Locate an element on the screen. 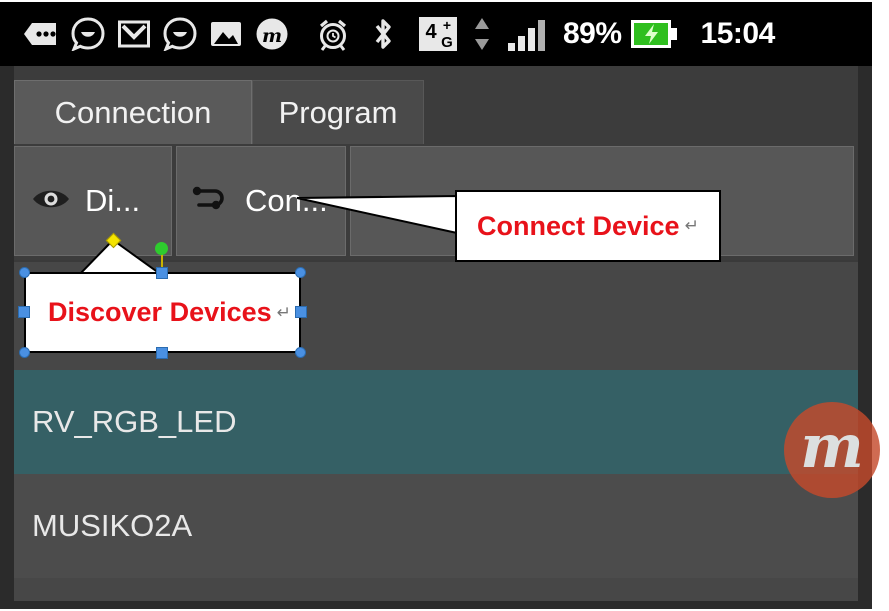 This screenshot has width=889, height=611. selection-handle-top-right is located at coordinates (300, 272).